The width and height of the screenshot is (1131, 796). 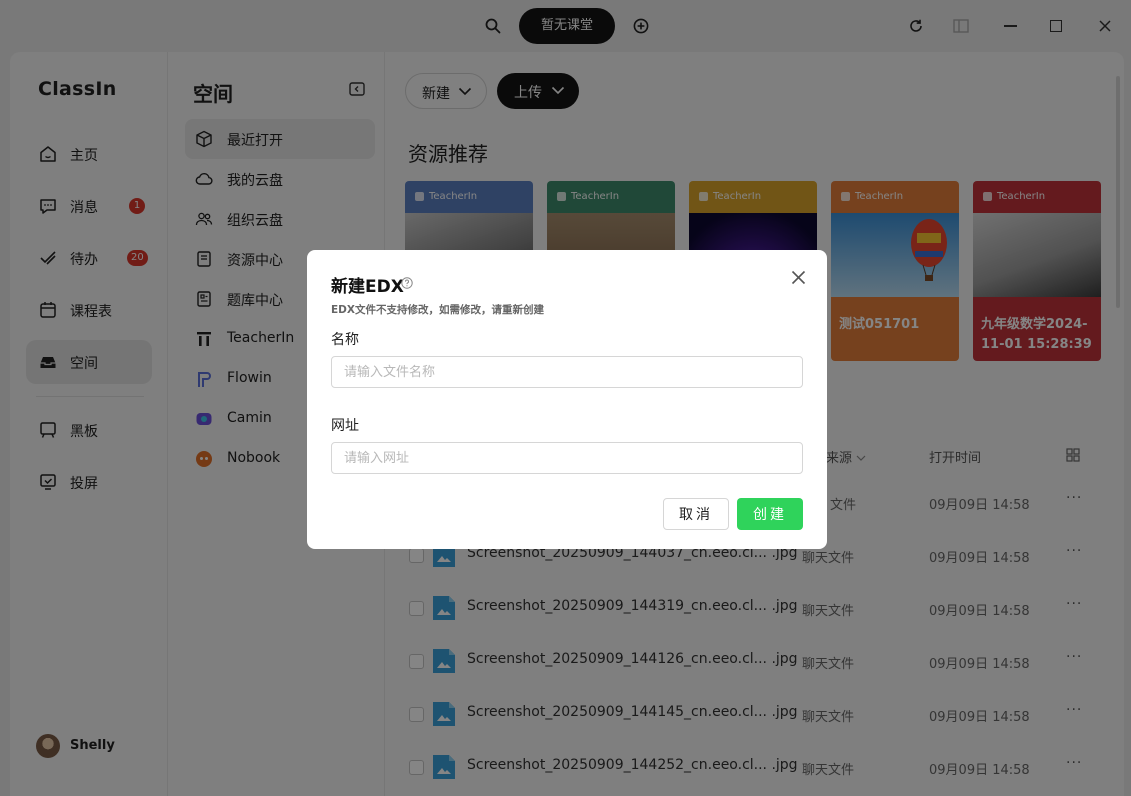 What do you see at coordinates (367, 287) in the screenshot?
I see `dialog-title: 新建EDX` at bounding box center [367, 287].